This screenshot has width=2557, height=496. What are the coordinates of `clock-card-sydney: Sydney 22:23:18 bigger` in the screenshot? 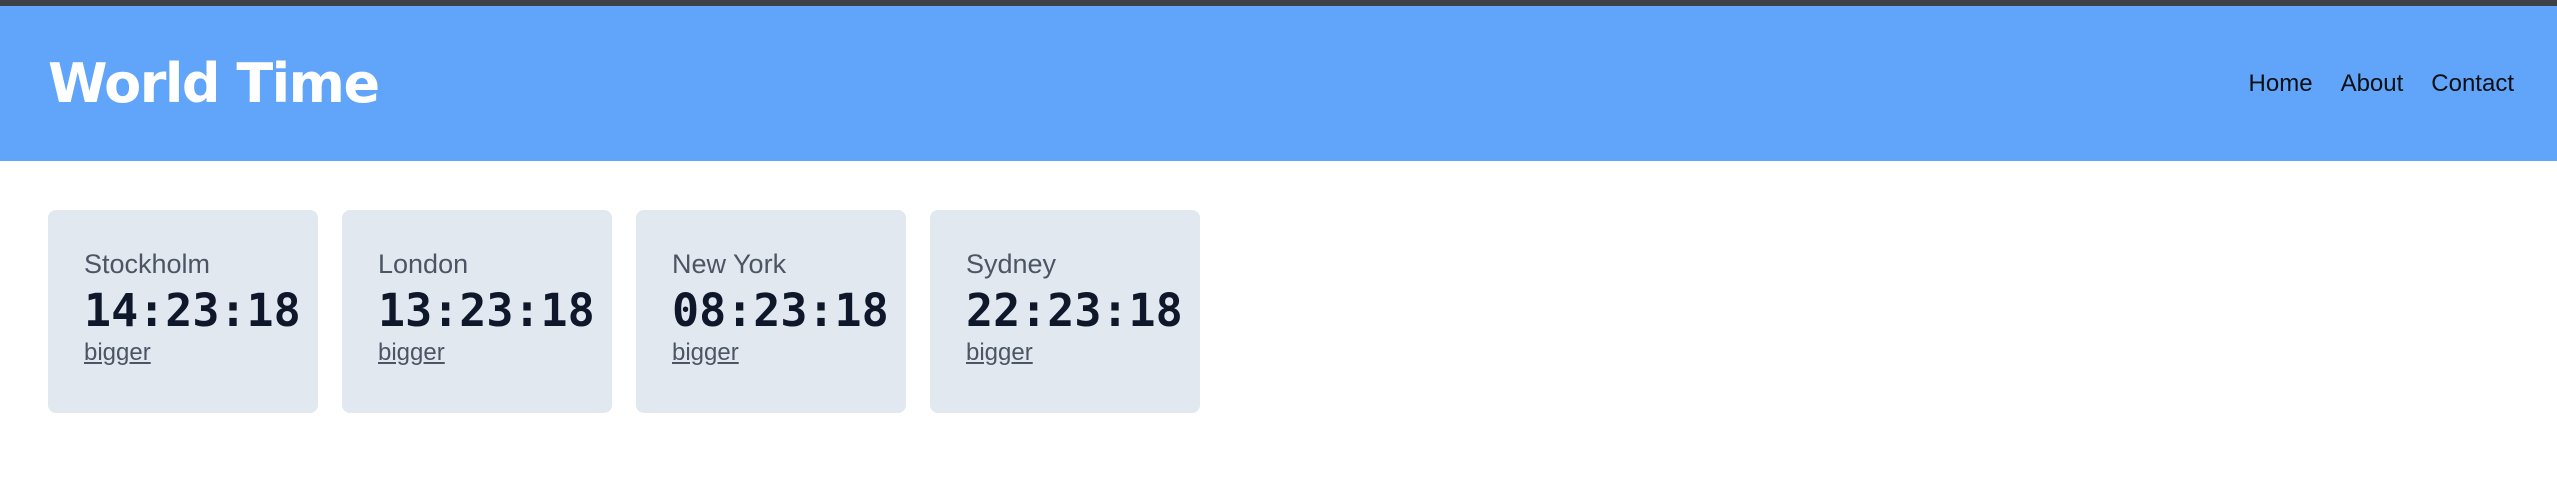 It's located at (1065, 311).